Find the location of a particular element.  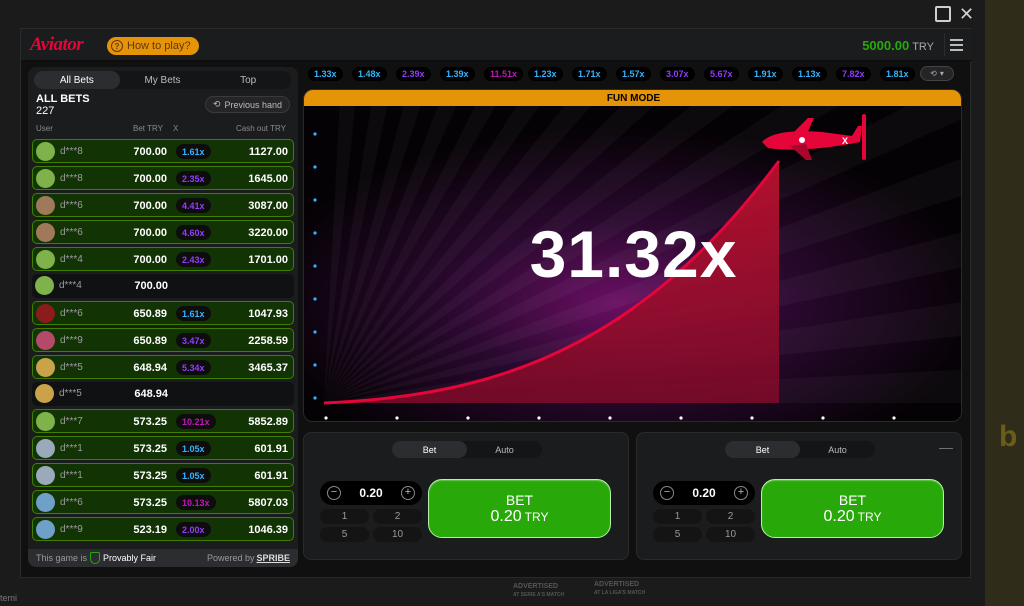

all-bets-title: ALL BETS is located at coordinates (63, 99).